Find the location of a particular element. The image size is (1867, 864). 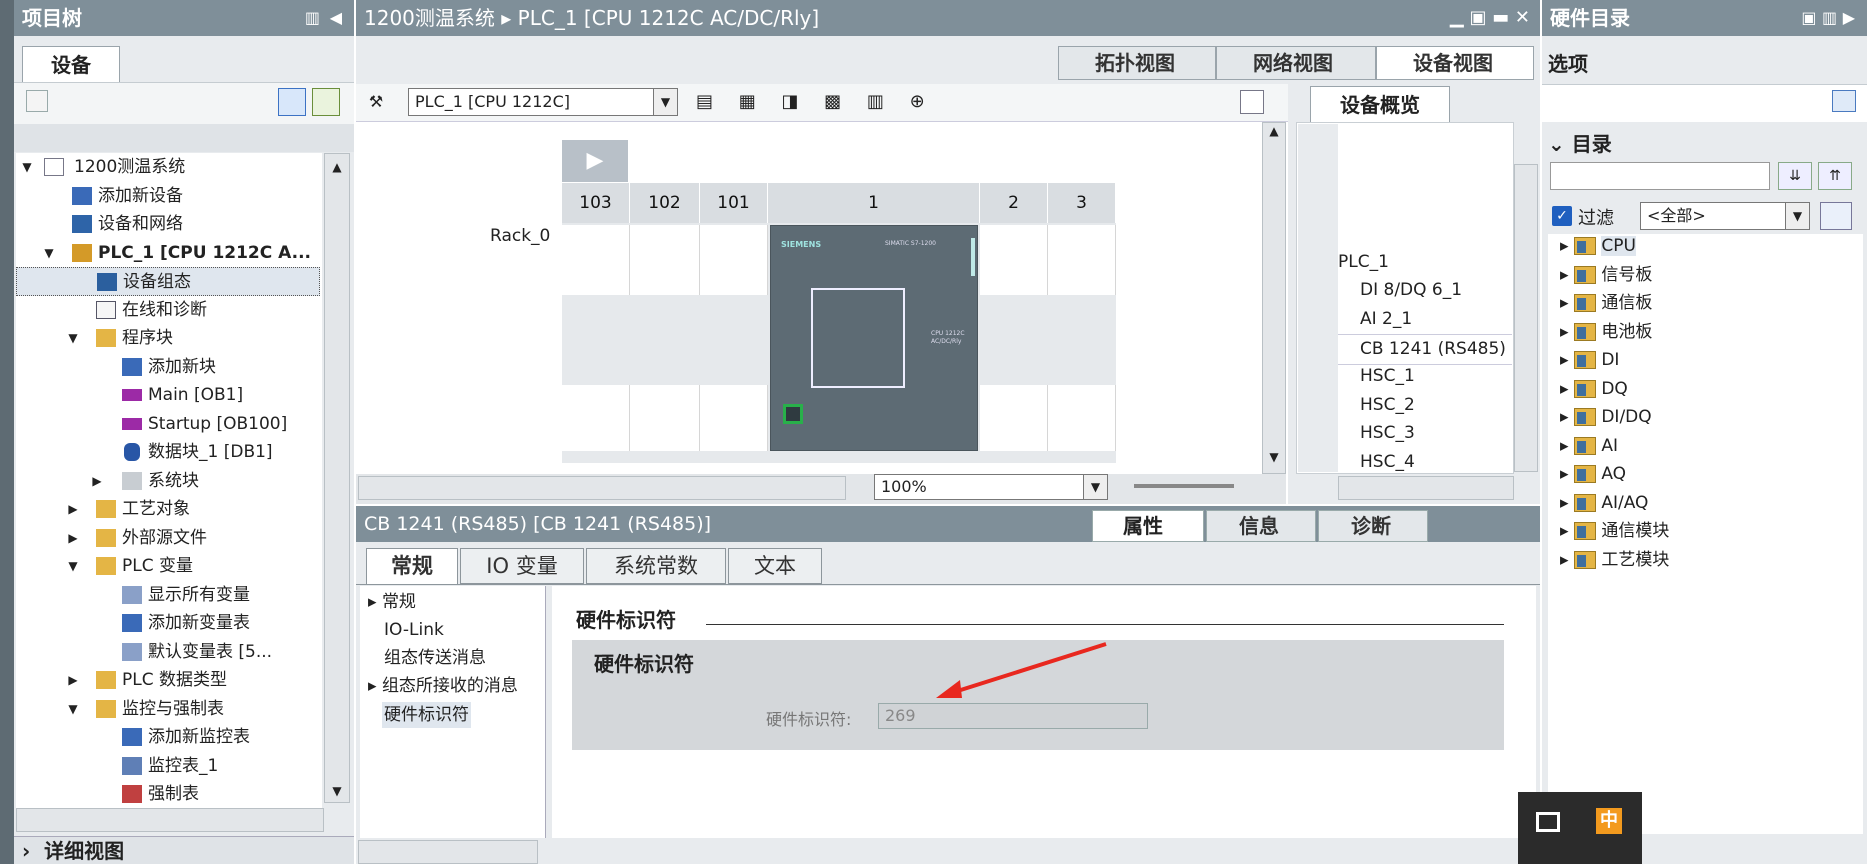

nav-config-send: 组态传送消息 is located at coordinates (435, 658).